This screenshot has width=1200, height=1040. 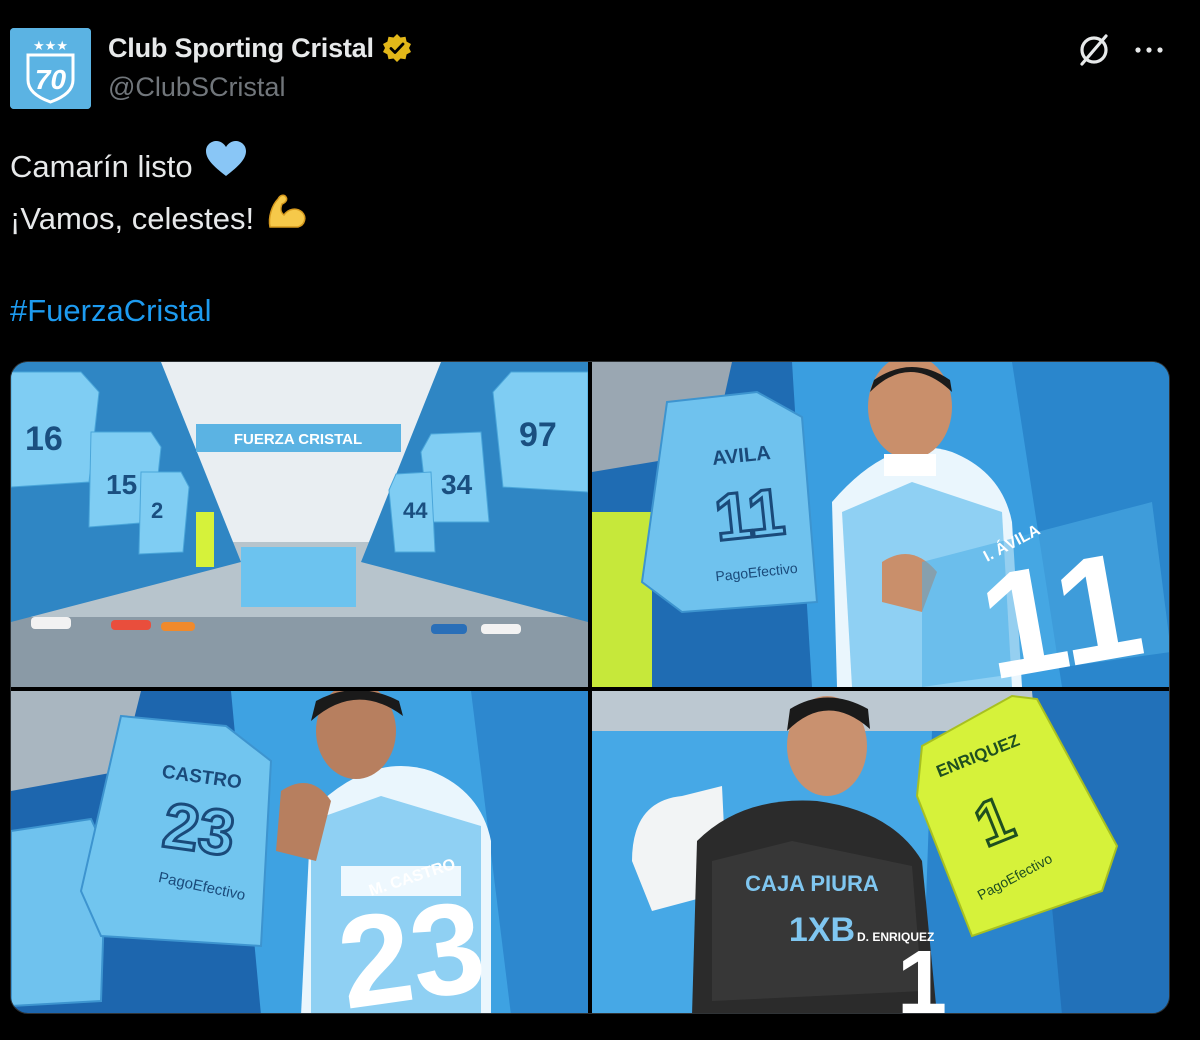 I want to click on shirt-number-97: 97, so click(x=538, y=435).